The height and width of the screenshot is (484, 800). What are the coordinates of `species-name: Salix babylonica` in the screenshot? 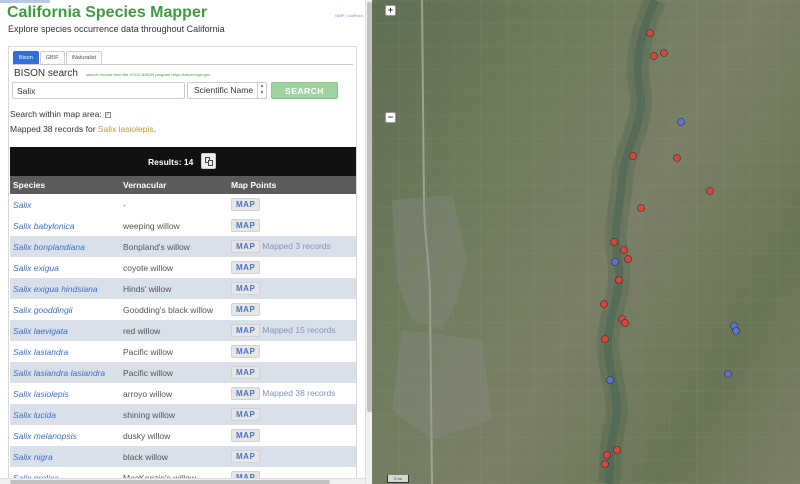 It's located at (65, 225).